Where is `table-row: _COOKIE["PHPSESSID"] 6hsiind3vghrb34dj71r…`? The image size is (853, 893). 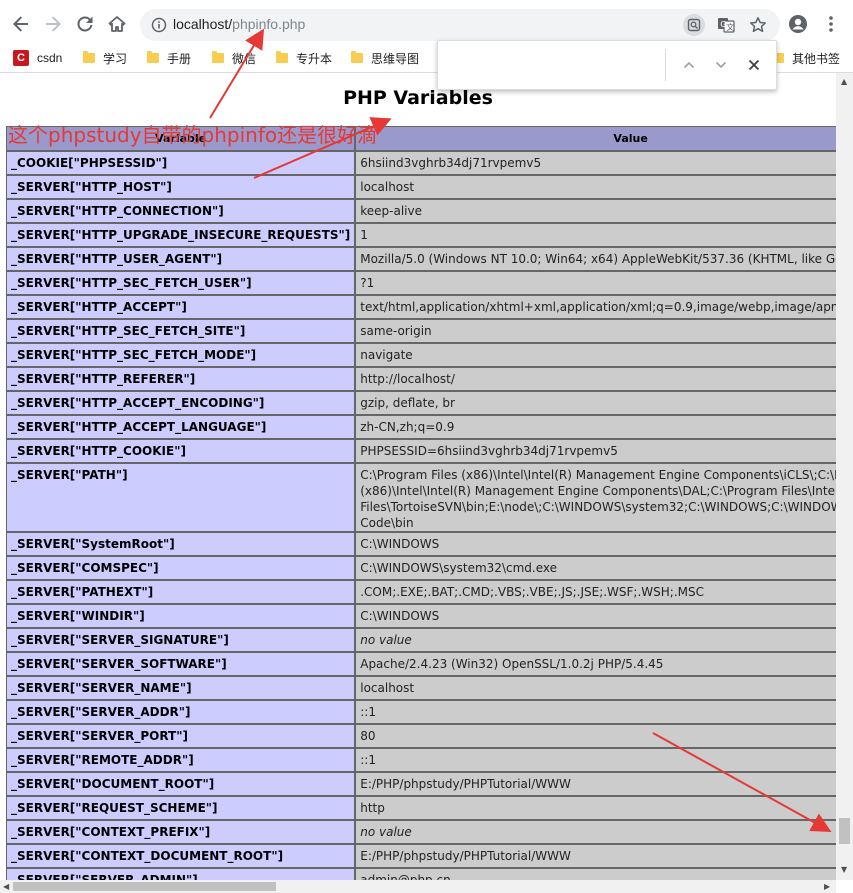 table-row: _COOKIE["PHPSESSID"] 6hsiind3vghrb34dj71r… is located at coordinates (421, 163).